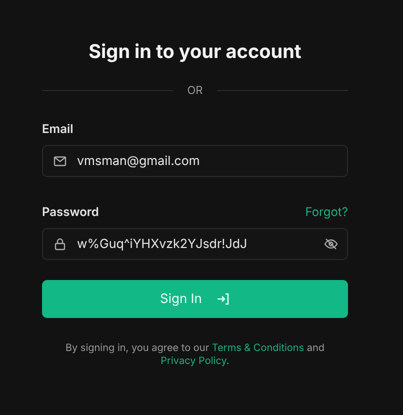 The width and height of the screenshot is (403, 415). I want to click on password-field: w%Guq^iYHXvzk2YJsdr!JdJ, so click(195, 244).